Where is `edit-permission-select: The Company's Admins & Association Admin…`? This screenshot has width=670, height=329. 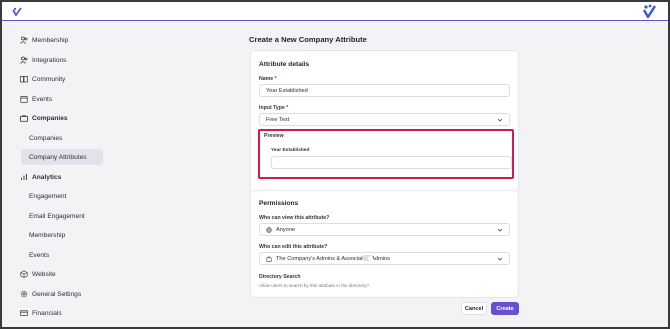
edit-permission-select: The Company's Admins & Association Admin… is located at coordinates (384, 258).